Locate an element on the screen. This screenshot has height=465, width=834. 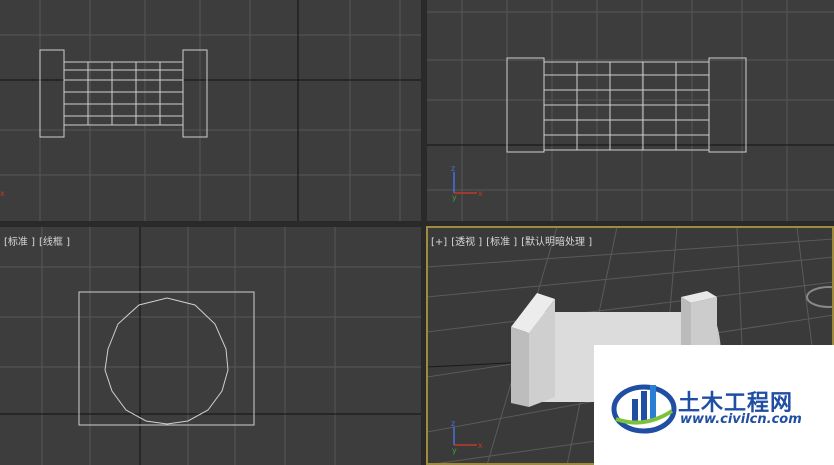
viewport-plus-menu: [+] is located at coordinates (439, 242).